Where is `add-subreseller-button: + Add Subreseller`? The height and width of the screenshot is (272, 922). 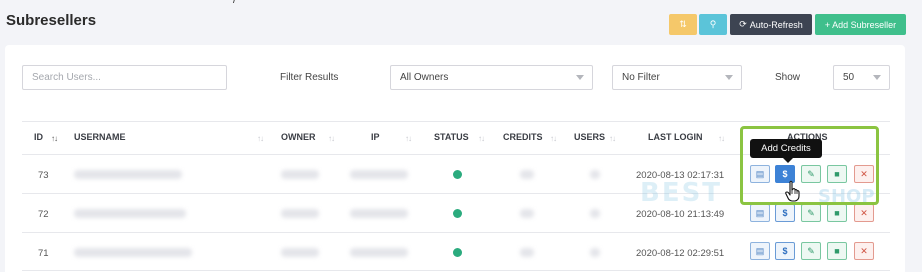
add-subreseller-button: + Add Subreseller is located at coordinates (860, 24).